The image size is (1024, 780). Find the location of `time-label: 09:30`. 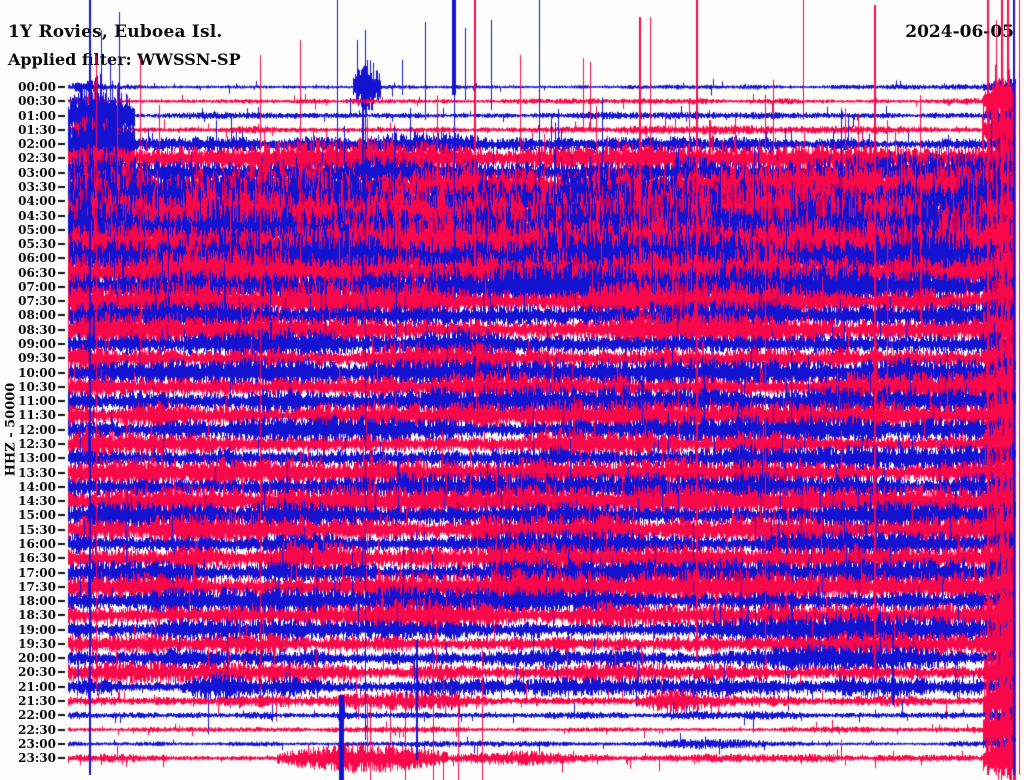

time-label: 09:30 is located at coordinates (37, 358).